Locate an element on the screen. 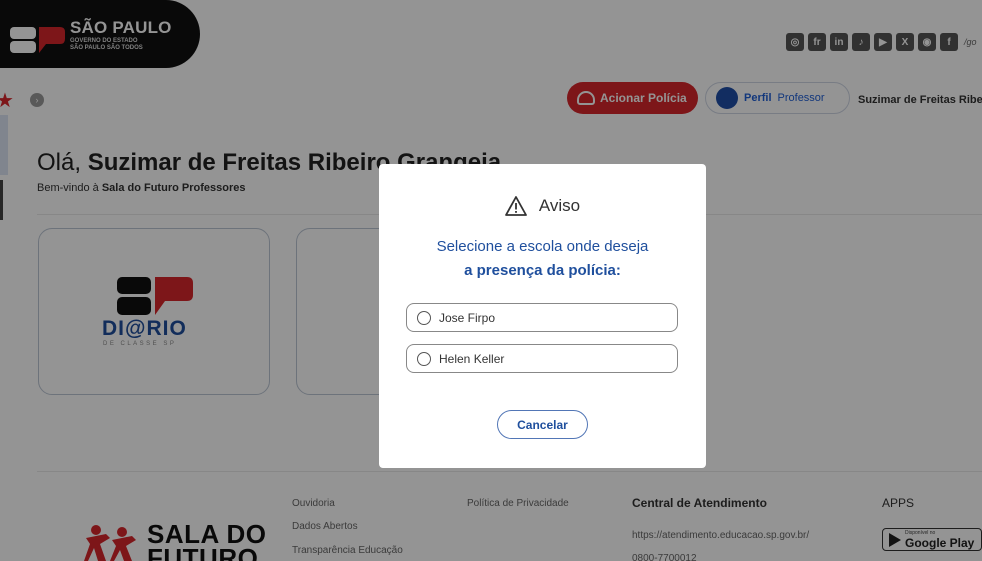 The image size is (982, 561). dialog-question-emphasis: a presença da polícia: is located at coordinates (542, 270).